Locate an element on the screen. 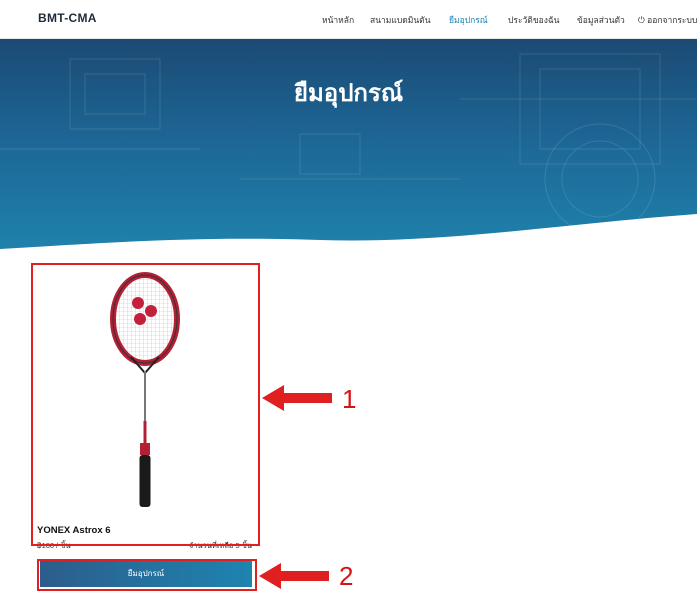  hero-wave-divider is located at coordinates (348, 234).